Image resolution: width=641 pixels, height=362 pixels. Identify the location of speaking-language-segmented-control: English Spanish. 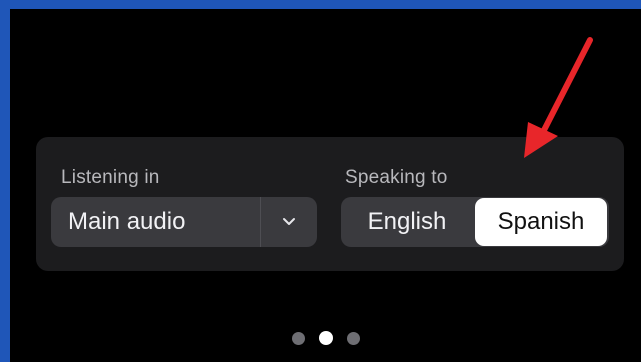
(475, 222).